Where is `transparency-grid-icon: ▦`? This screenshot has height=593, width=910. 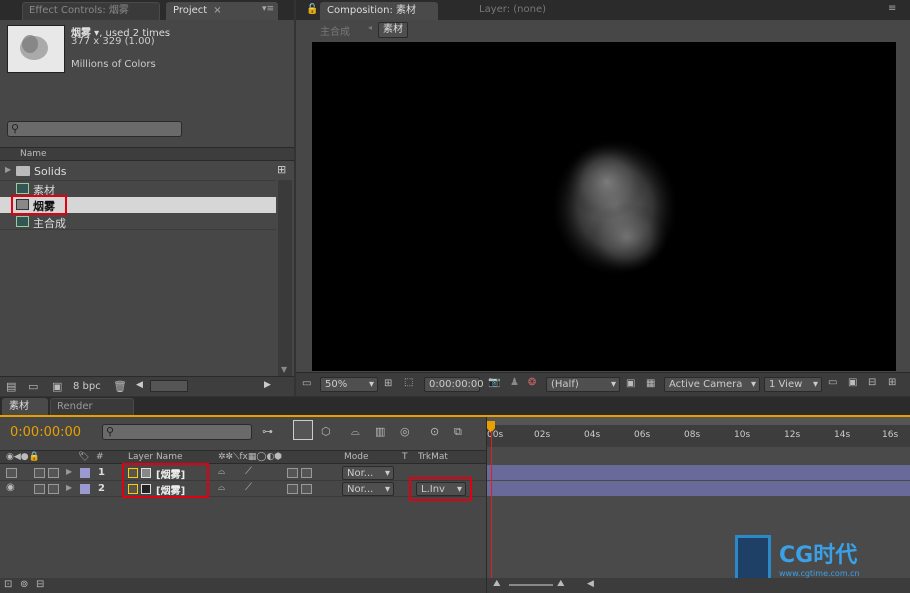
transparency-grid-icon: ▦ is located at coordinates (650, 383).